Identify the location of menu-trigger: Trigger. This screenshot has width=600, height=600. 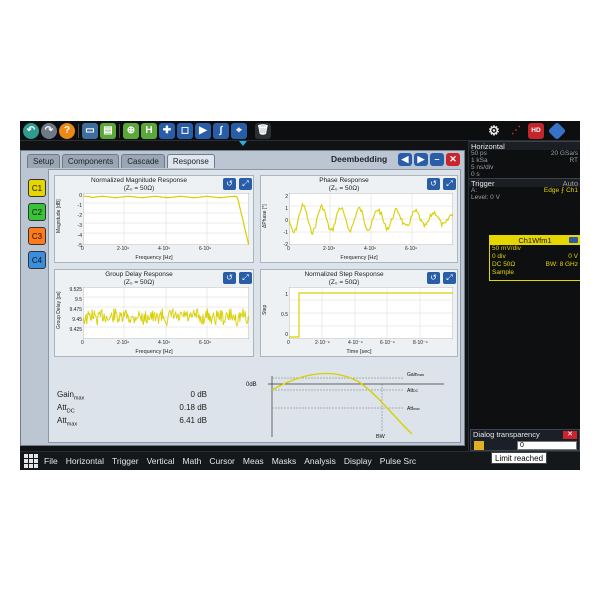
(125, 461).